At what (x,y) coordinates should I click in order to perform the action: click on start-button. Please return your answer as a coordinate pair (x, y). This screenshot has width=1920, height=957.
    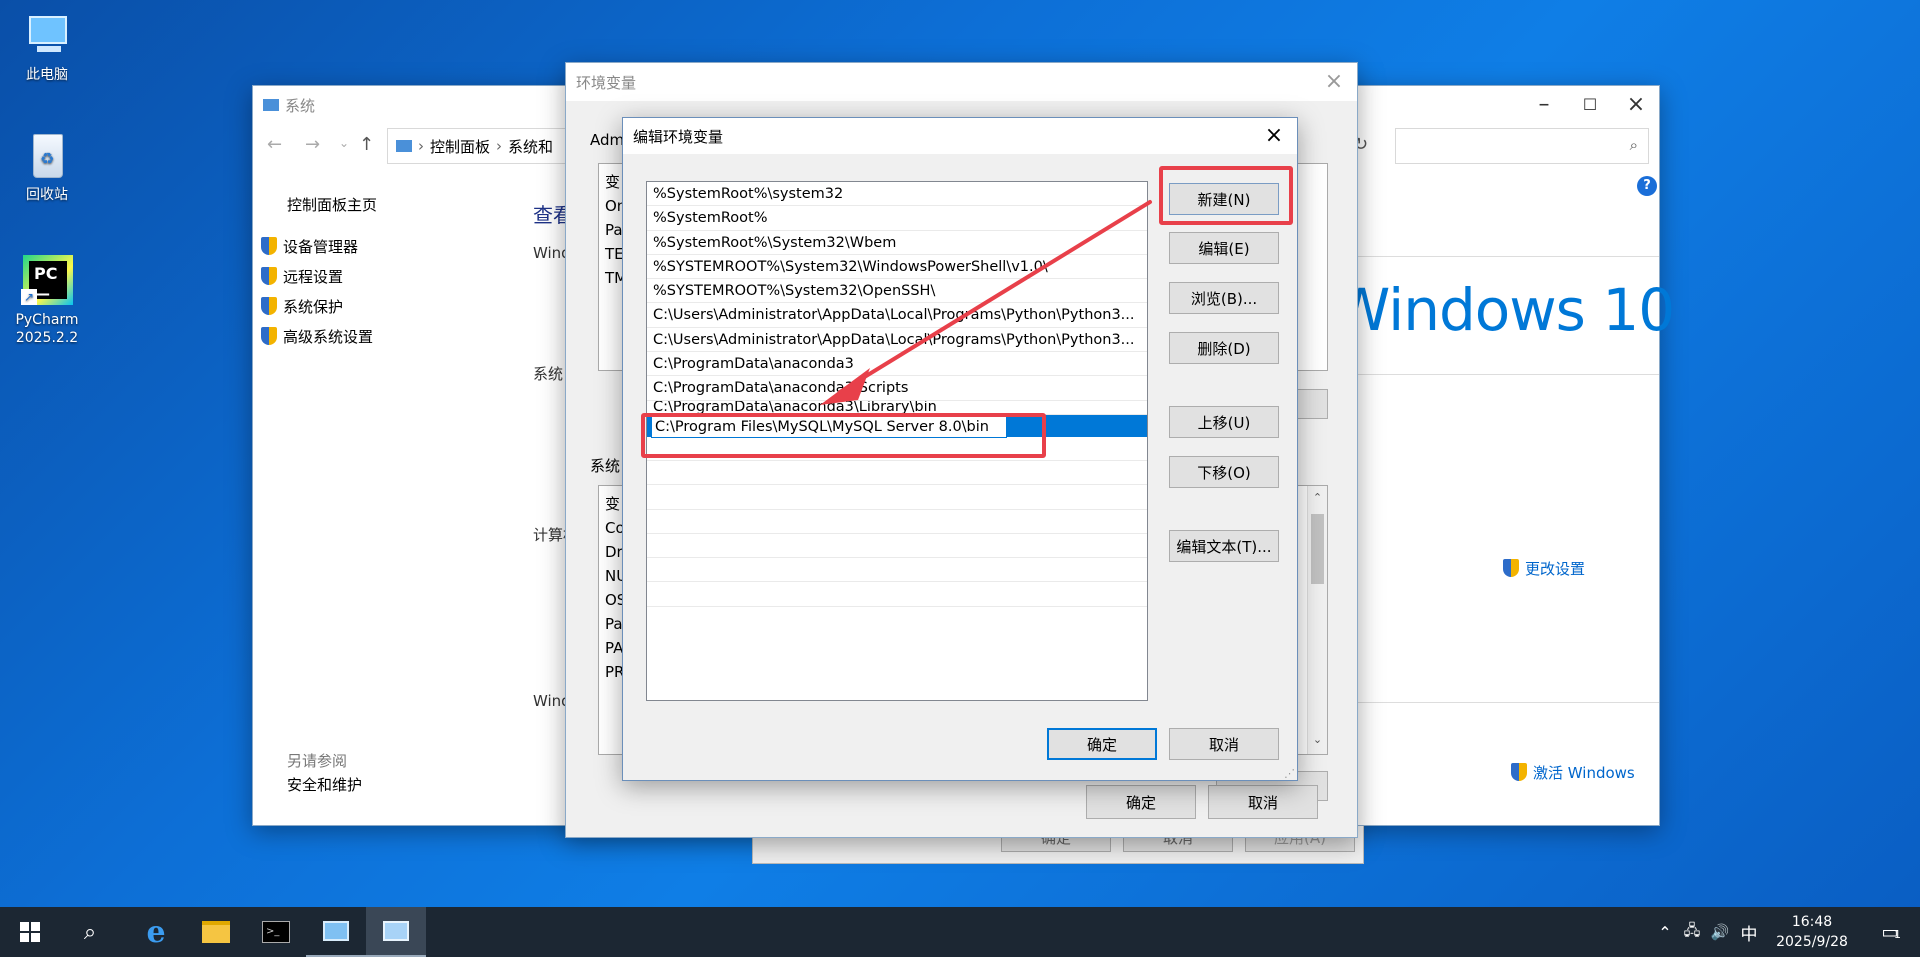
    Looking at the image, I should click on (30, 932).